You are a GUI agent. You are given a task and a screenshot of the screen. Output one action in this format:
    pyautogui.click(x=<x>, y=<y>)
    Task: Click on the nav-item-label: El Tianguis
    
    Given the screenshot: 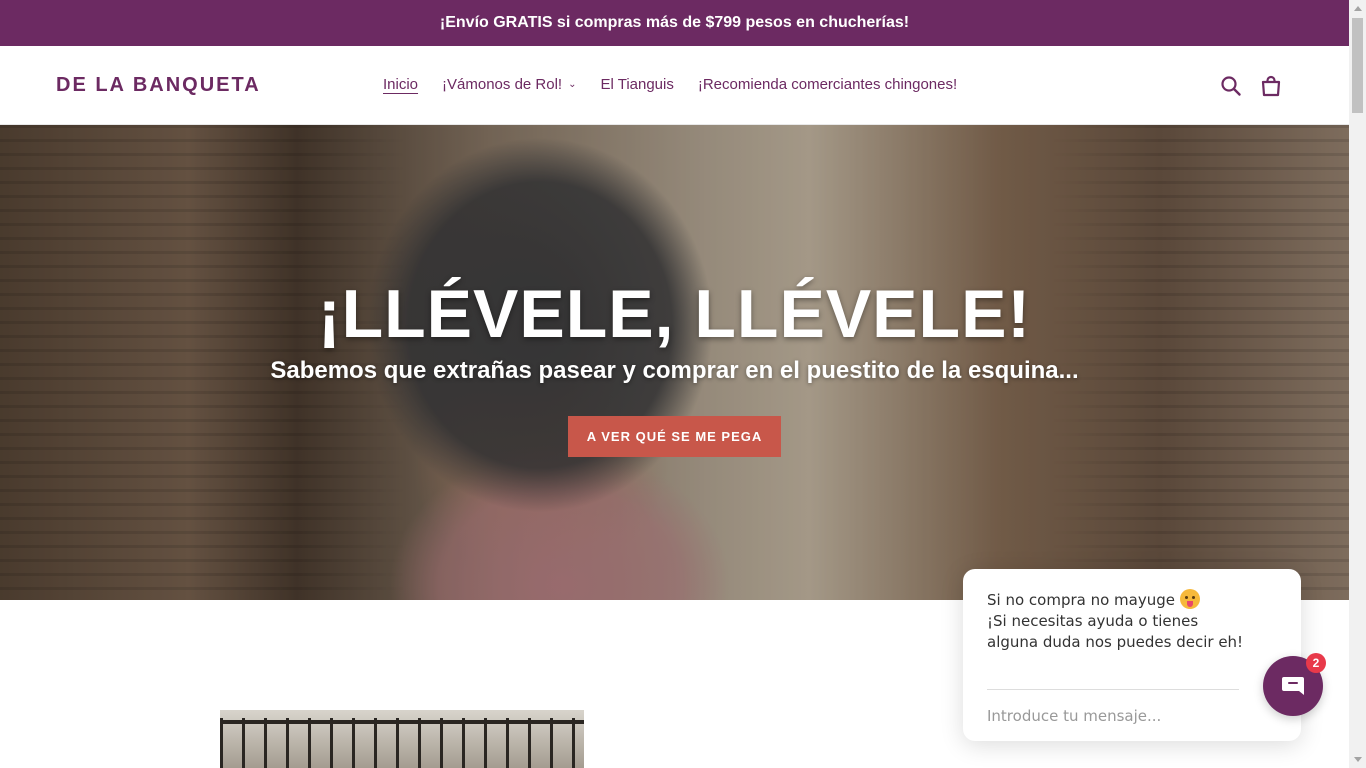 What is the action you would take?
    pyautogui.click(x=637, y=84)
    